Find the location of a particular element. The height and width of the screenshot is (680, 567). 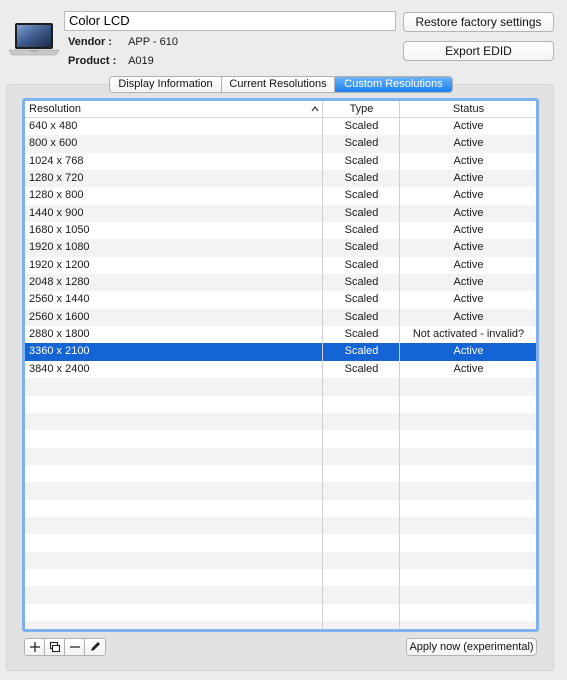

table-row: 1920 x 1200 Scaled Active is located at coordinates (280, 265).